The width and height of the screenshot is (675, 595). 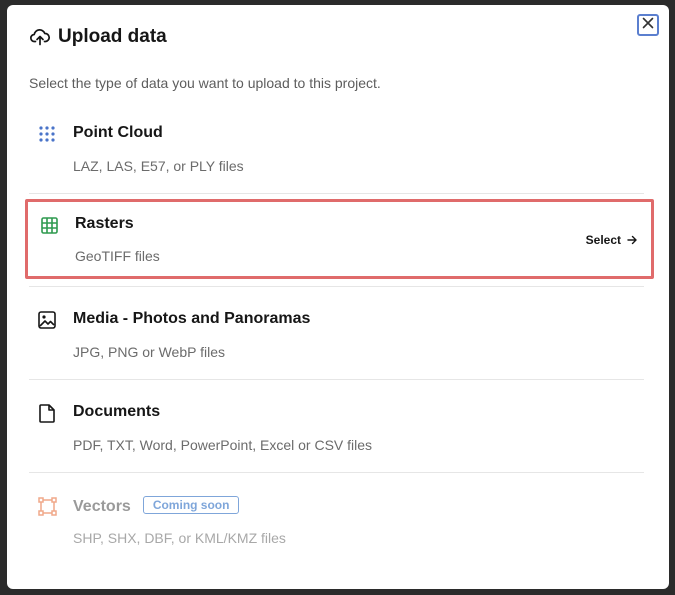 What do you see at coordinates (47, 413) in the screenshot?
I see `document-icon` at bounding box center [47, 413].